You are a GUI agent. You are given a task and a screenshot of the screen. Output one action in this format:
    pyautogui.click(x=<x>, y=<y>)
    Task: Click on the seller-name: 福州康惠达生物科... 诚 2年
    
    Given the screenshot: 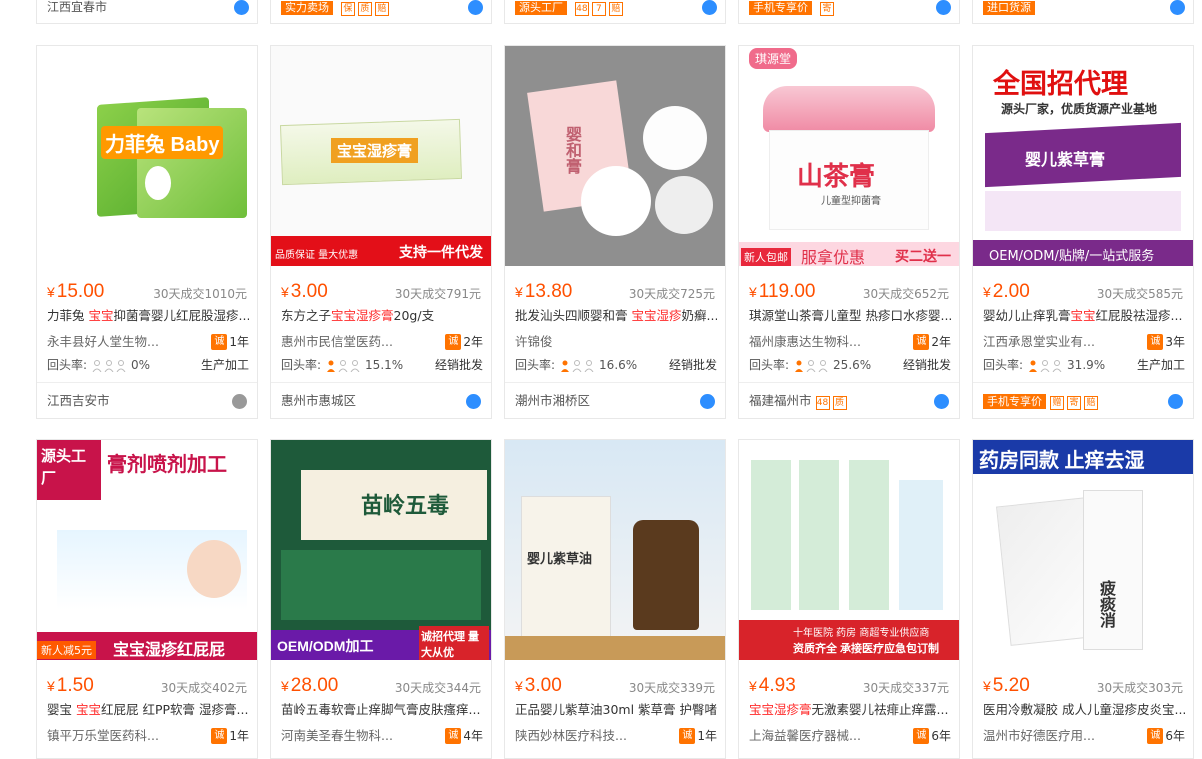 What is the action you would take?
    pyautogui.click(x=850, y=342)
    